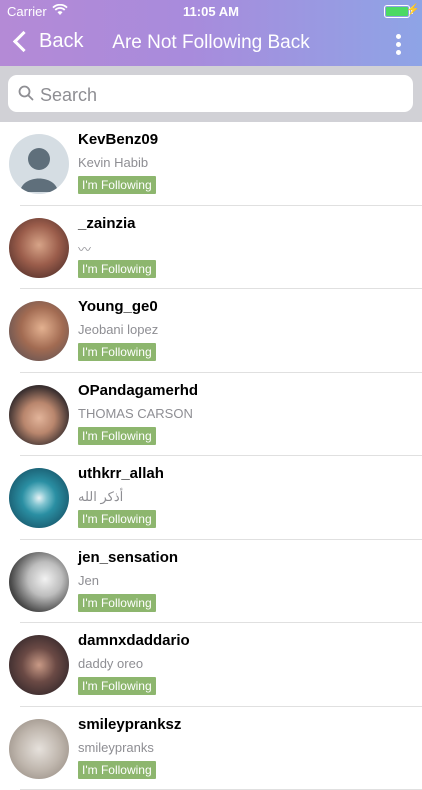 This screenshot has height=790, width=422. I want to click on status-bar: Carrier 11:05 AM ⚡, so click(211, 11).